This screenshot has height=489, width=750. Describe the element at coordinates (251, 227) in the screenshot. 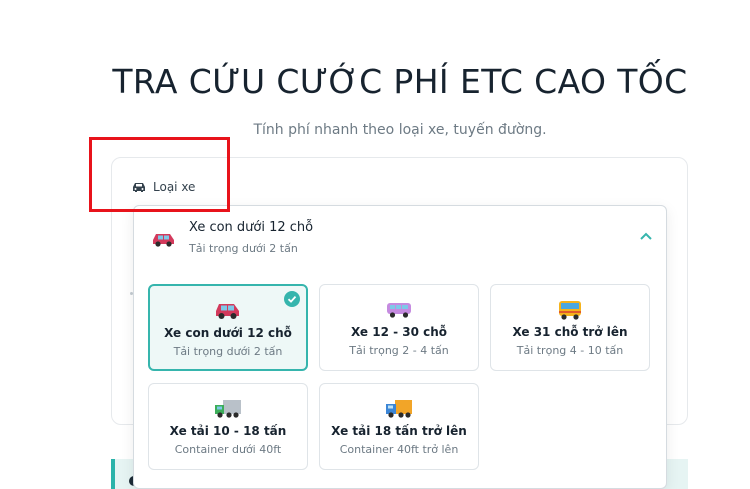

I see `selected-vehicle-name: Xe con dưới 12 chỗ` at that location.